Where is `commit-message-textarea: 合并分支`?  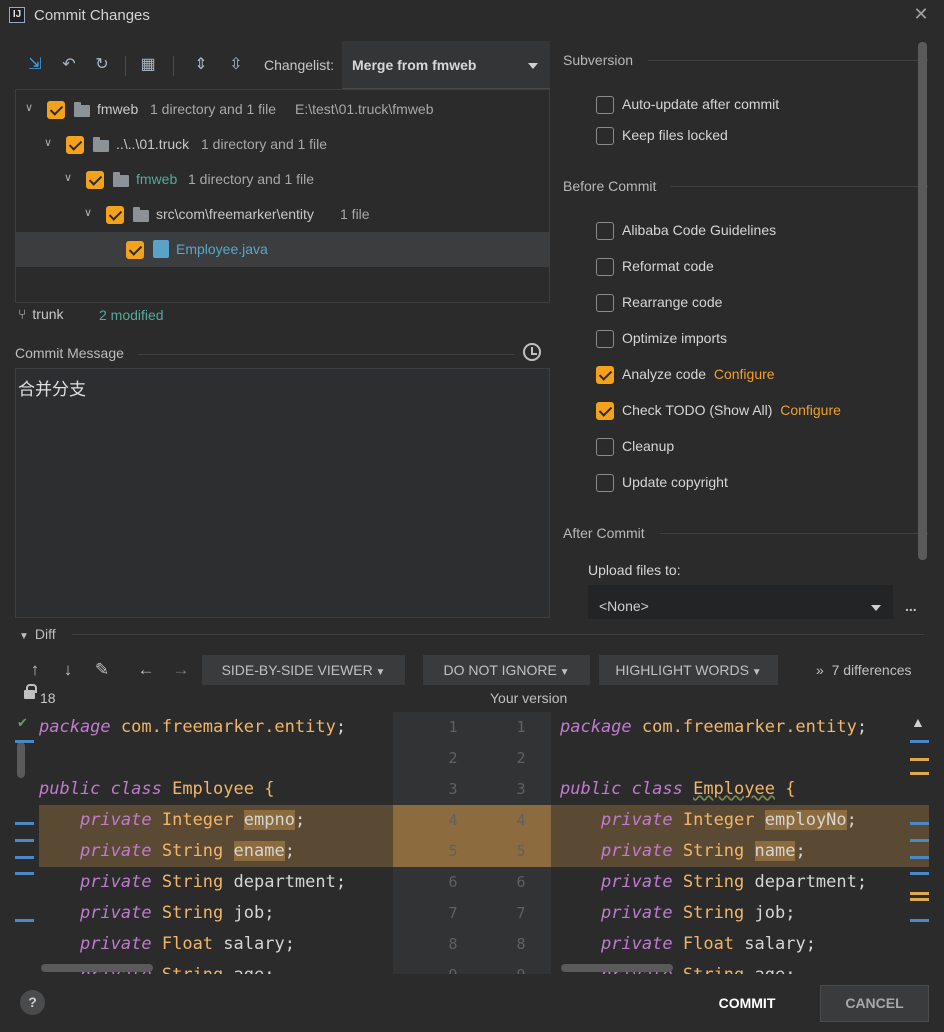 commit-message-textarea: 合并分支 is located at coordinates (282, 493).